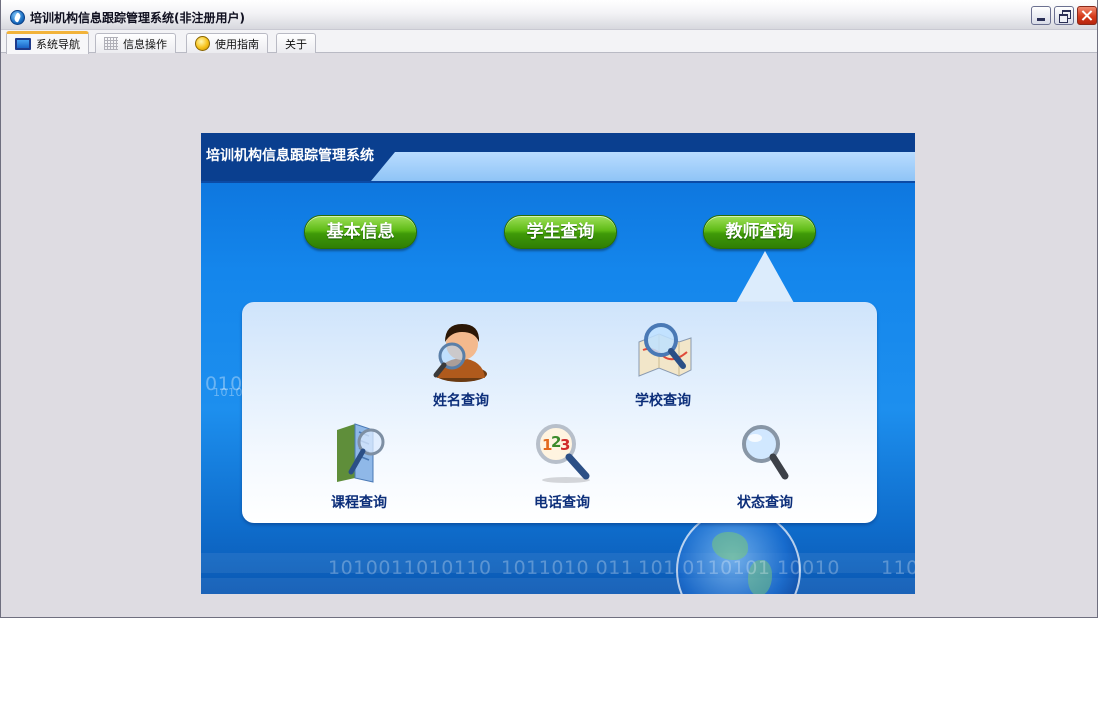  What do you see at coordinates (562, 503) in the screenshot?
I see `menu-item-label: 电话查询` at bounding box center [562, 503].